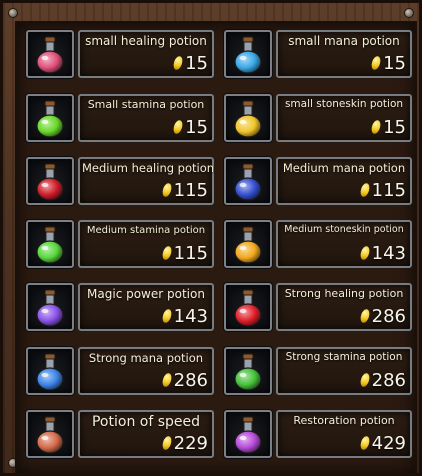 This screenshot has height=476, width=422. Describe the element at coordinates (190, 443) in the screenshot. I see `price-value: 229` at that location.